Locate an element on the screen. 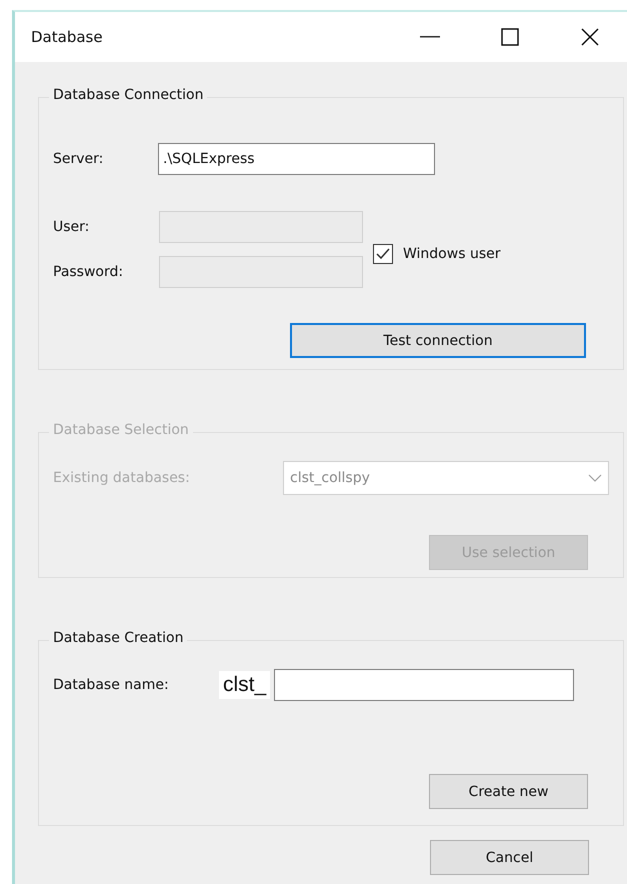  server-field: .\SQLExpress is located at coordinates (296, 159).